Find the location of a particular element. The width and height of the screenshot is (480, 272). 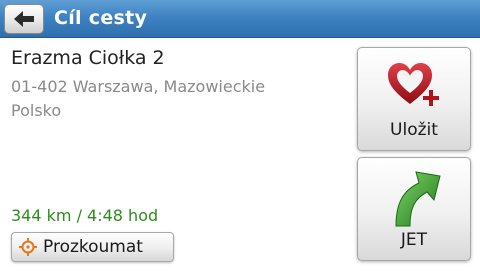

back-button is located at coordinates (24, 19).